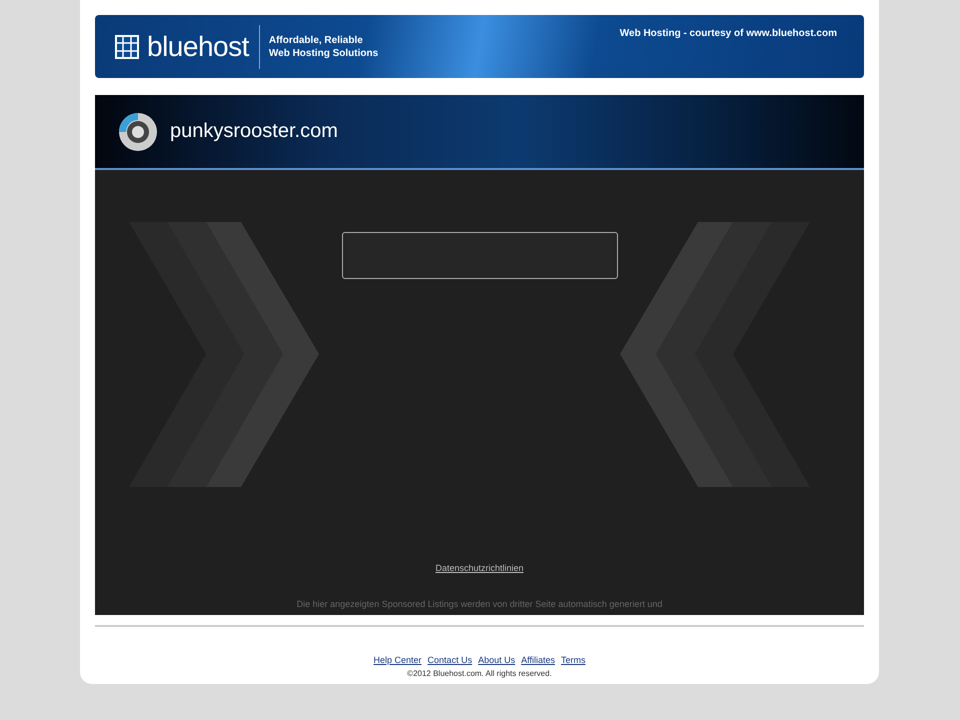 This screenshot has width=960, height=720. What do you see at coordinates (728, 33) in the screenshot?
I see `courtesy-text: Web Hosting - courtesy of www.bluehost.com` at bounding box center [728, 33].